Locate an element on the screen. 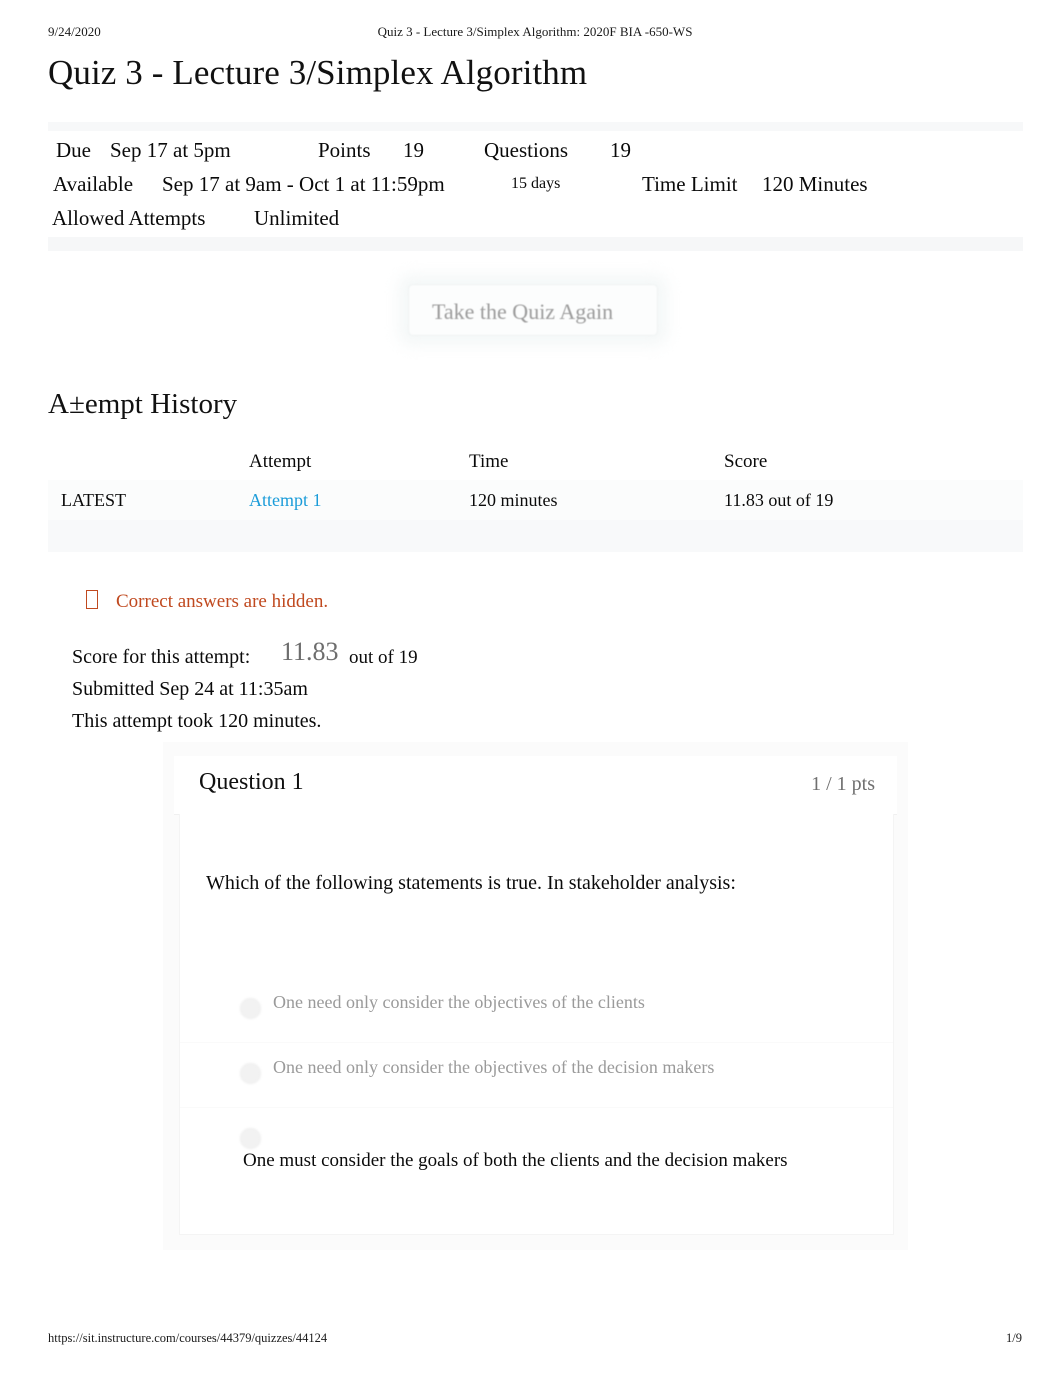  metadata-band-bottom is located at coordinates (535, 244).